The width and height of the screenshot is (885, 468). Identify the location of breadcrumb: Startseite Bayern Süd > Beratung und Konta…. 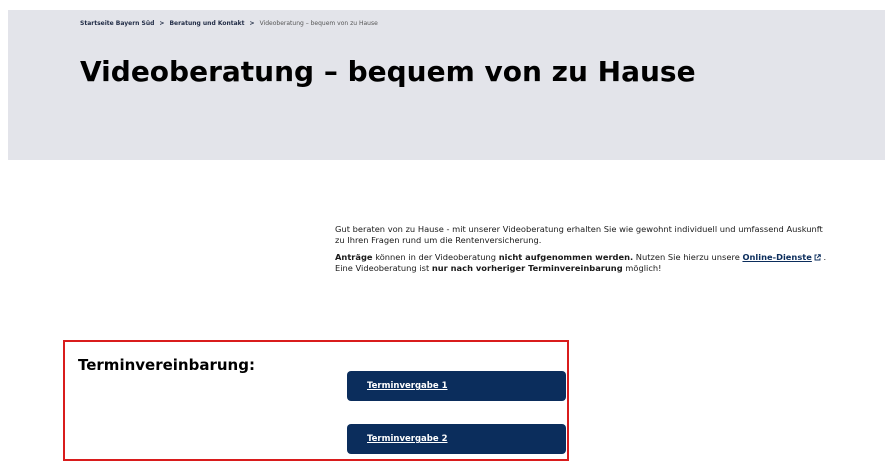
(229, 23).